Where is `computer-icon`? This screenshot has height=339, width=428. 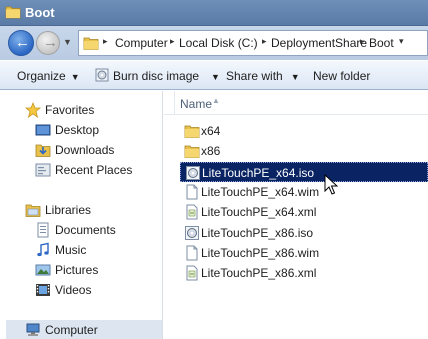 computer-icon is located at coordinates (33, 329).